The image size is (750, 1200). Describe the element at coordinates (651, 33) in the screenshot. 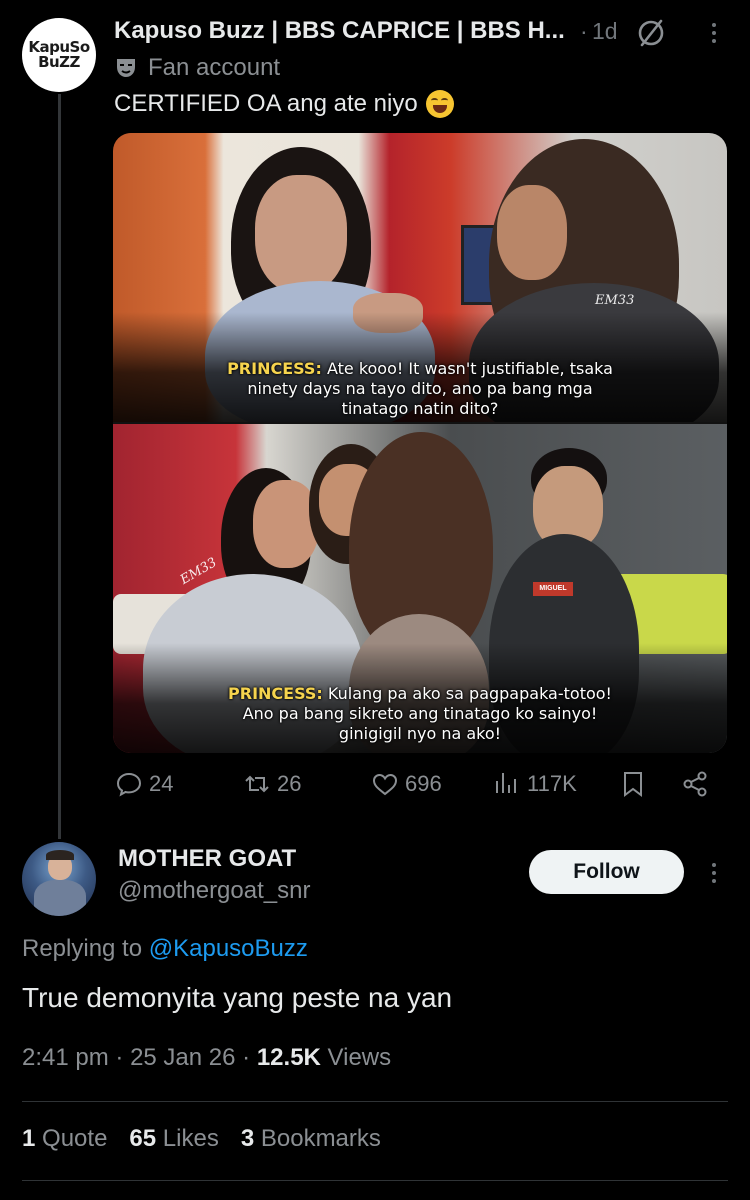

I see `grok-icon` at that location.